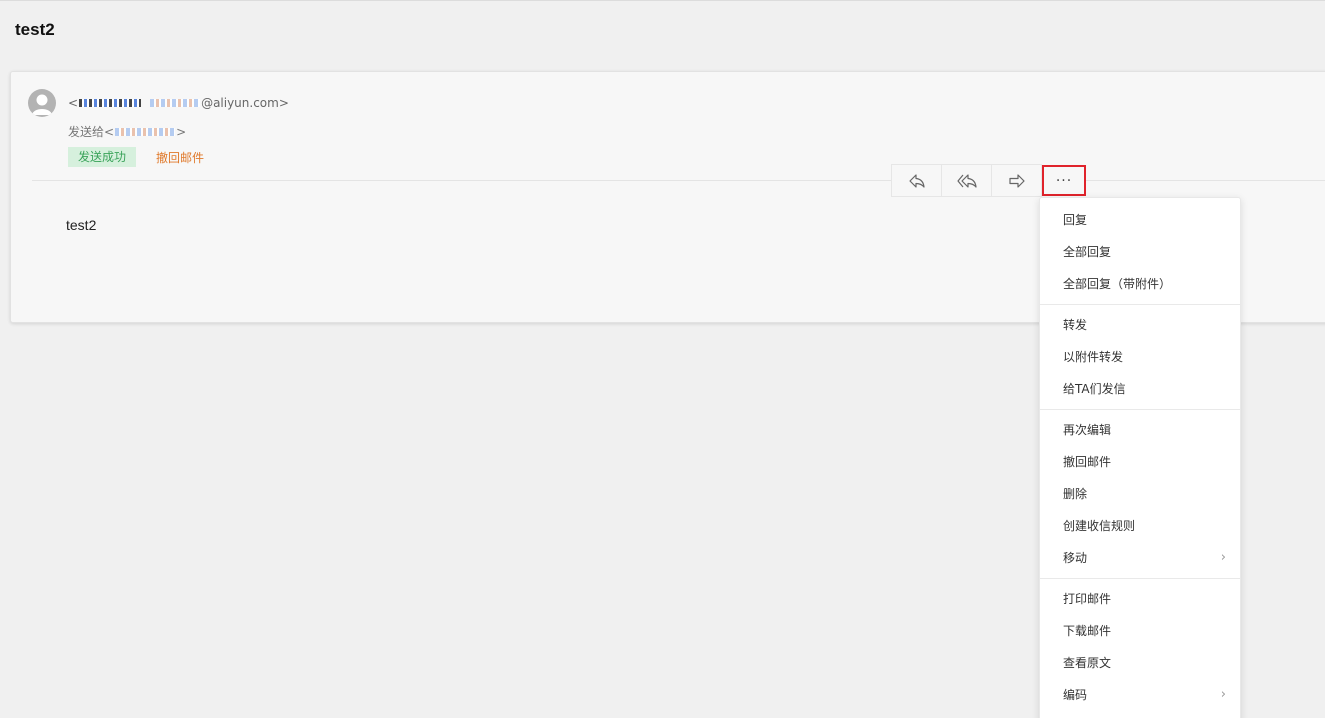  What do you see at coordinates (1117, 284) in the screenshot?
I see `menu-item-label: 全部回复（带附件）` at bounding box center [1117, 284].